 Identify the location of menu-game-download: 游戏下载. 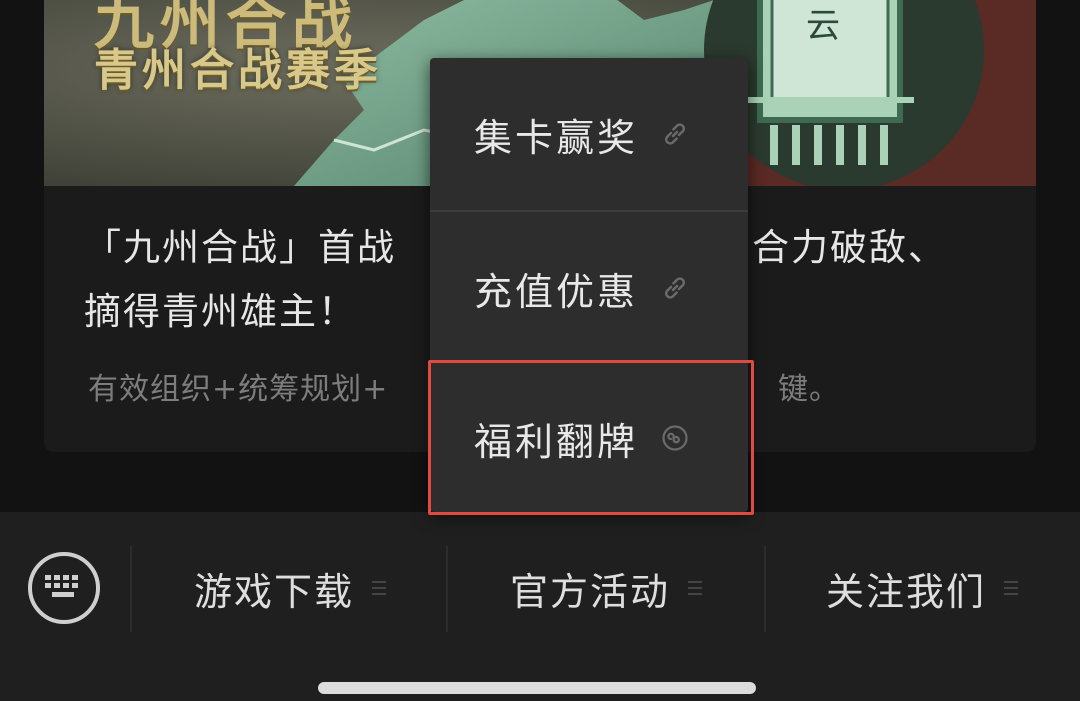
(290, 588).